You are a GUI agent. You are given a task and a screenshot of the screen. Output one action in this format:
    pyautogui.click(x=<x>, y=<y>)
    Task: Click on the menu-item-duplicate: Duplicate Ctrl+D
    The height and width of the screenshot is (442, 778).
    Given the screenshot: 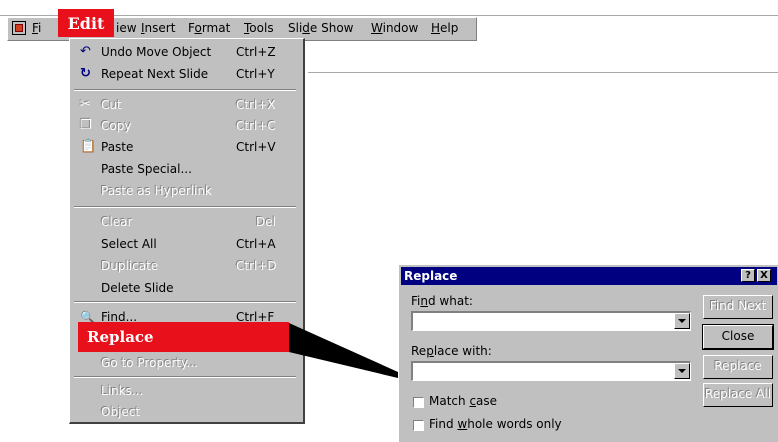 What is the action you would take?
    pyautogui.click(x=186, y=266)
    